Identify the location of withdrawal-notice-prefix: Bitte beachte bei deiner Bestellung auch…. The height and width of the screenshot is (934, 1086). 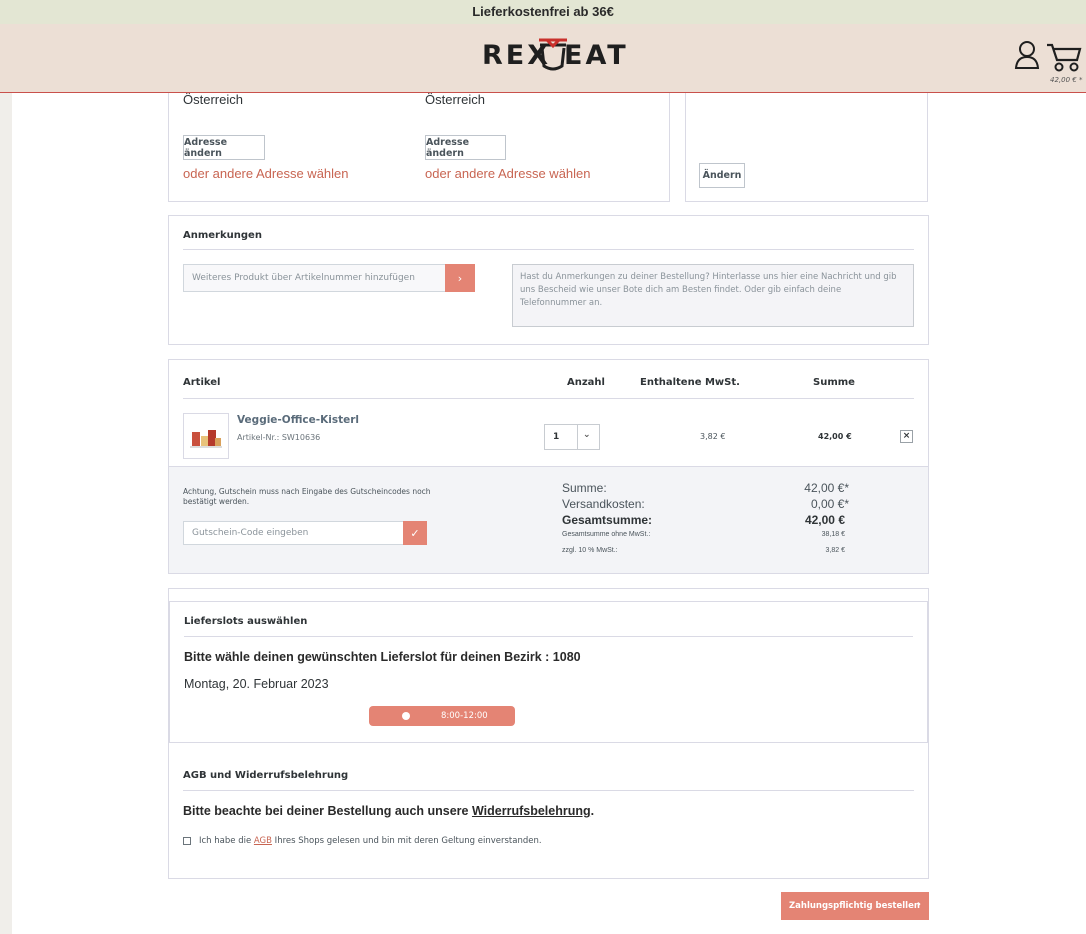
(327, 811).